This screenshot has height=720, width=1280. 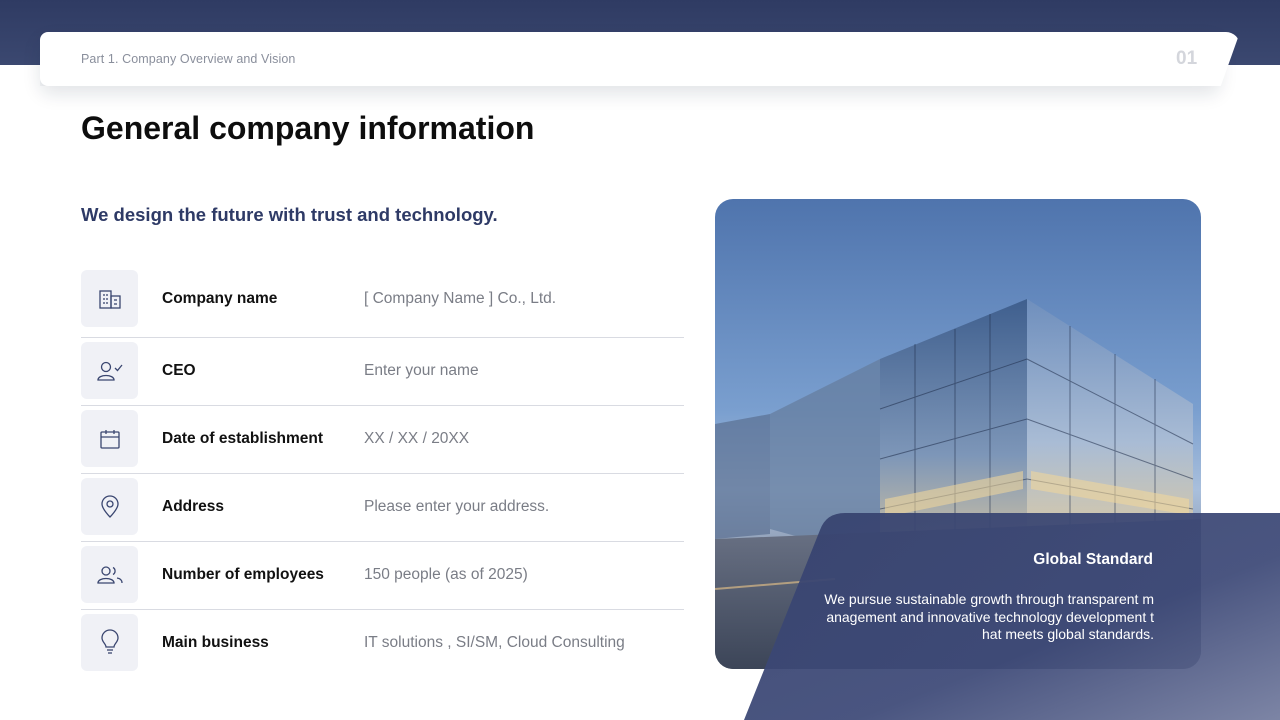 I want to click on page-number: 01, so click(x=1187, y=58).